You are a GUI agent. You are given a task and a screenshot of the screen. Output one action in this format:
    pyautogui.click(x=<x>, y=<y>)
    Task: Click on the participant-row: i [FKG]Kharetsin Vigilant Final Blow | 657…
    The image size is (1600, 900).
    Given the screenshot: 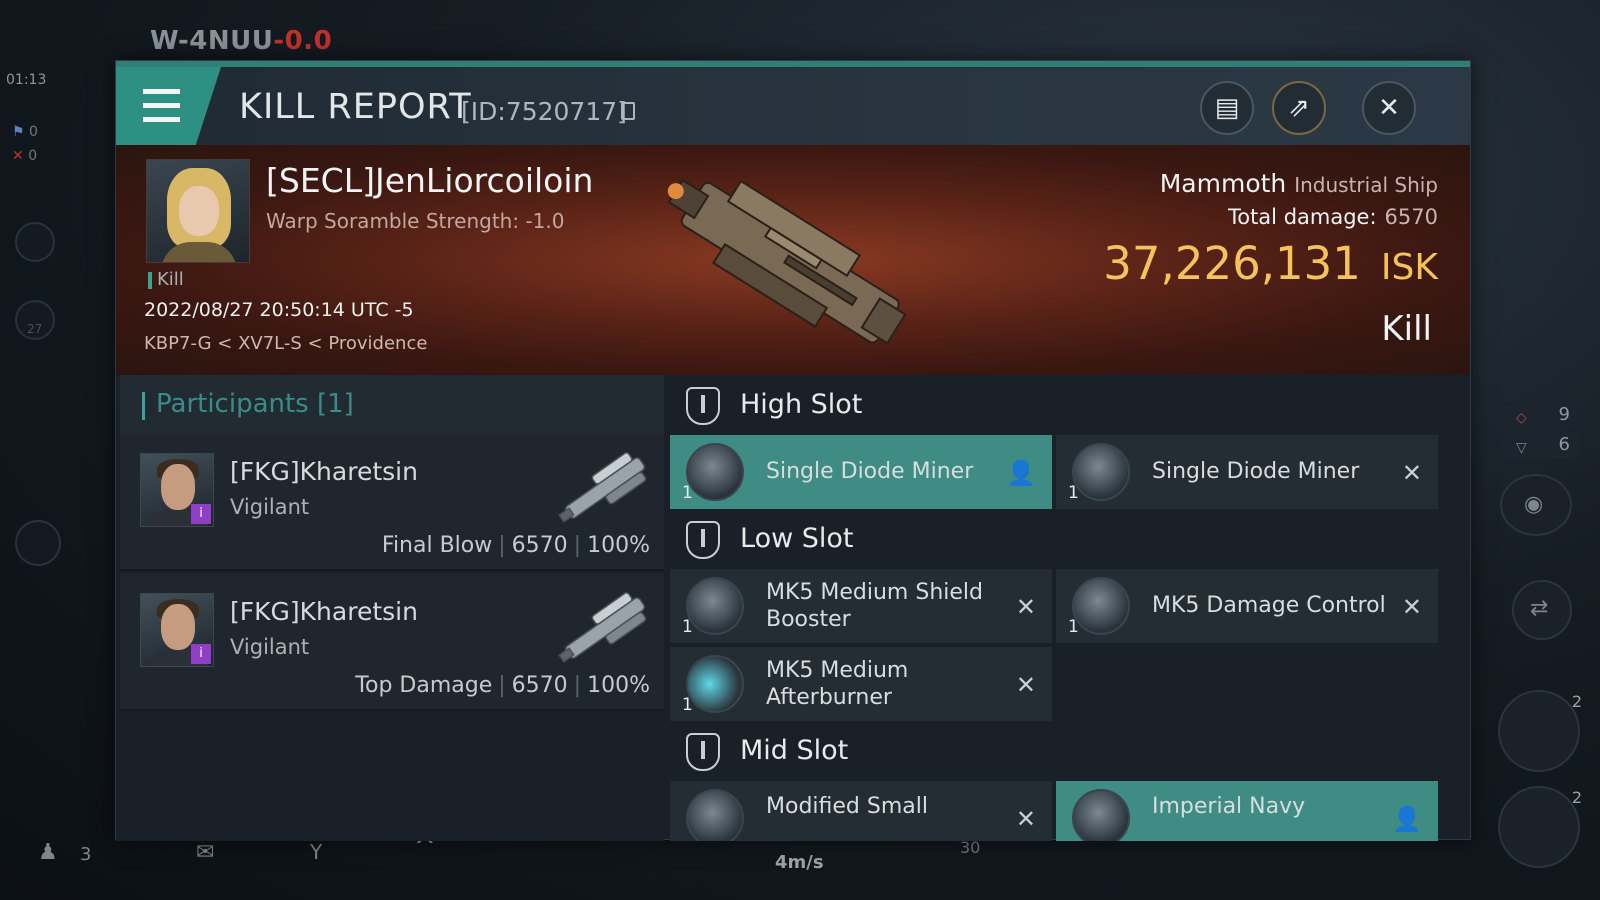 What is the action you would take?
    pyautogui.click(x=392, y=502)
    